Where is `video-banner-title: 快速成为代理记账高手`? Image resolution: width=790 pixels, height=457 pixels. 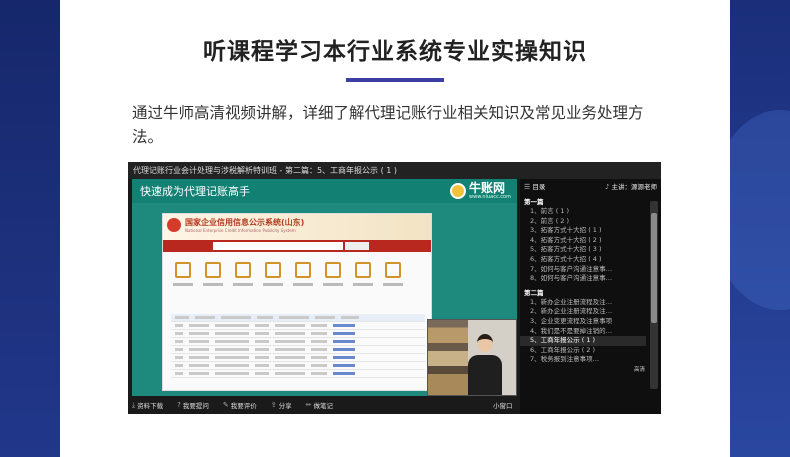 video-banner-title: 快速成为代理记账高手 is located at coordinates (195, 191).